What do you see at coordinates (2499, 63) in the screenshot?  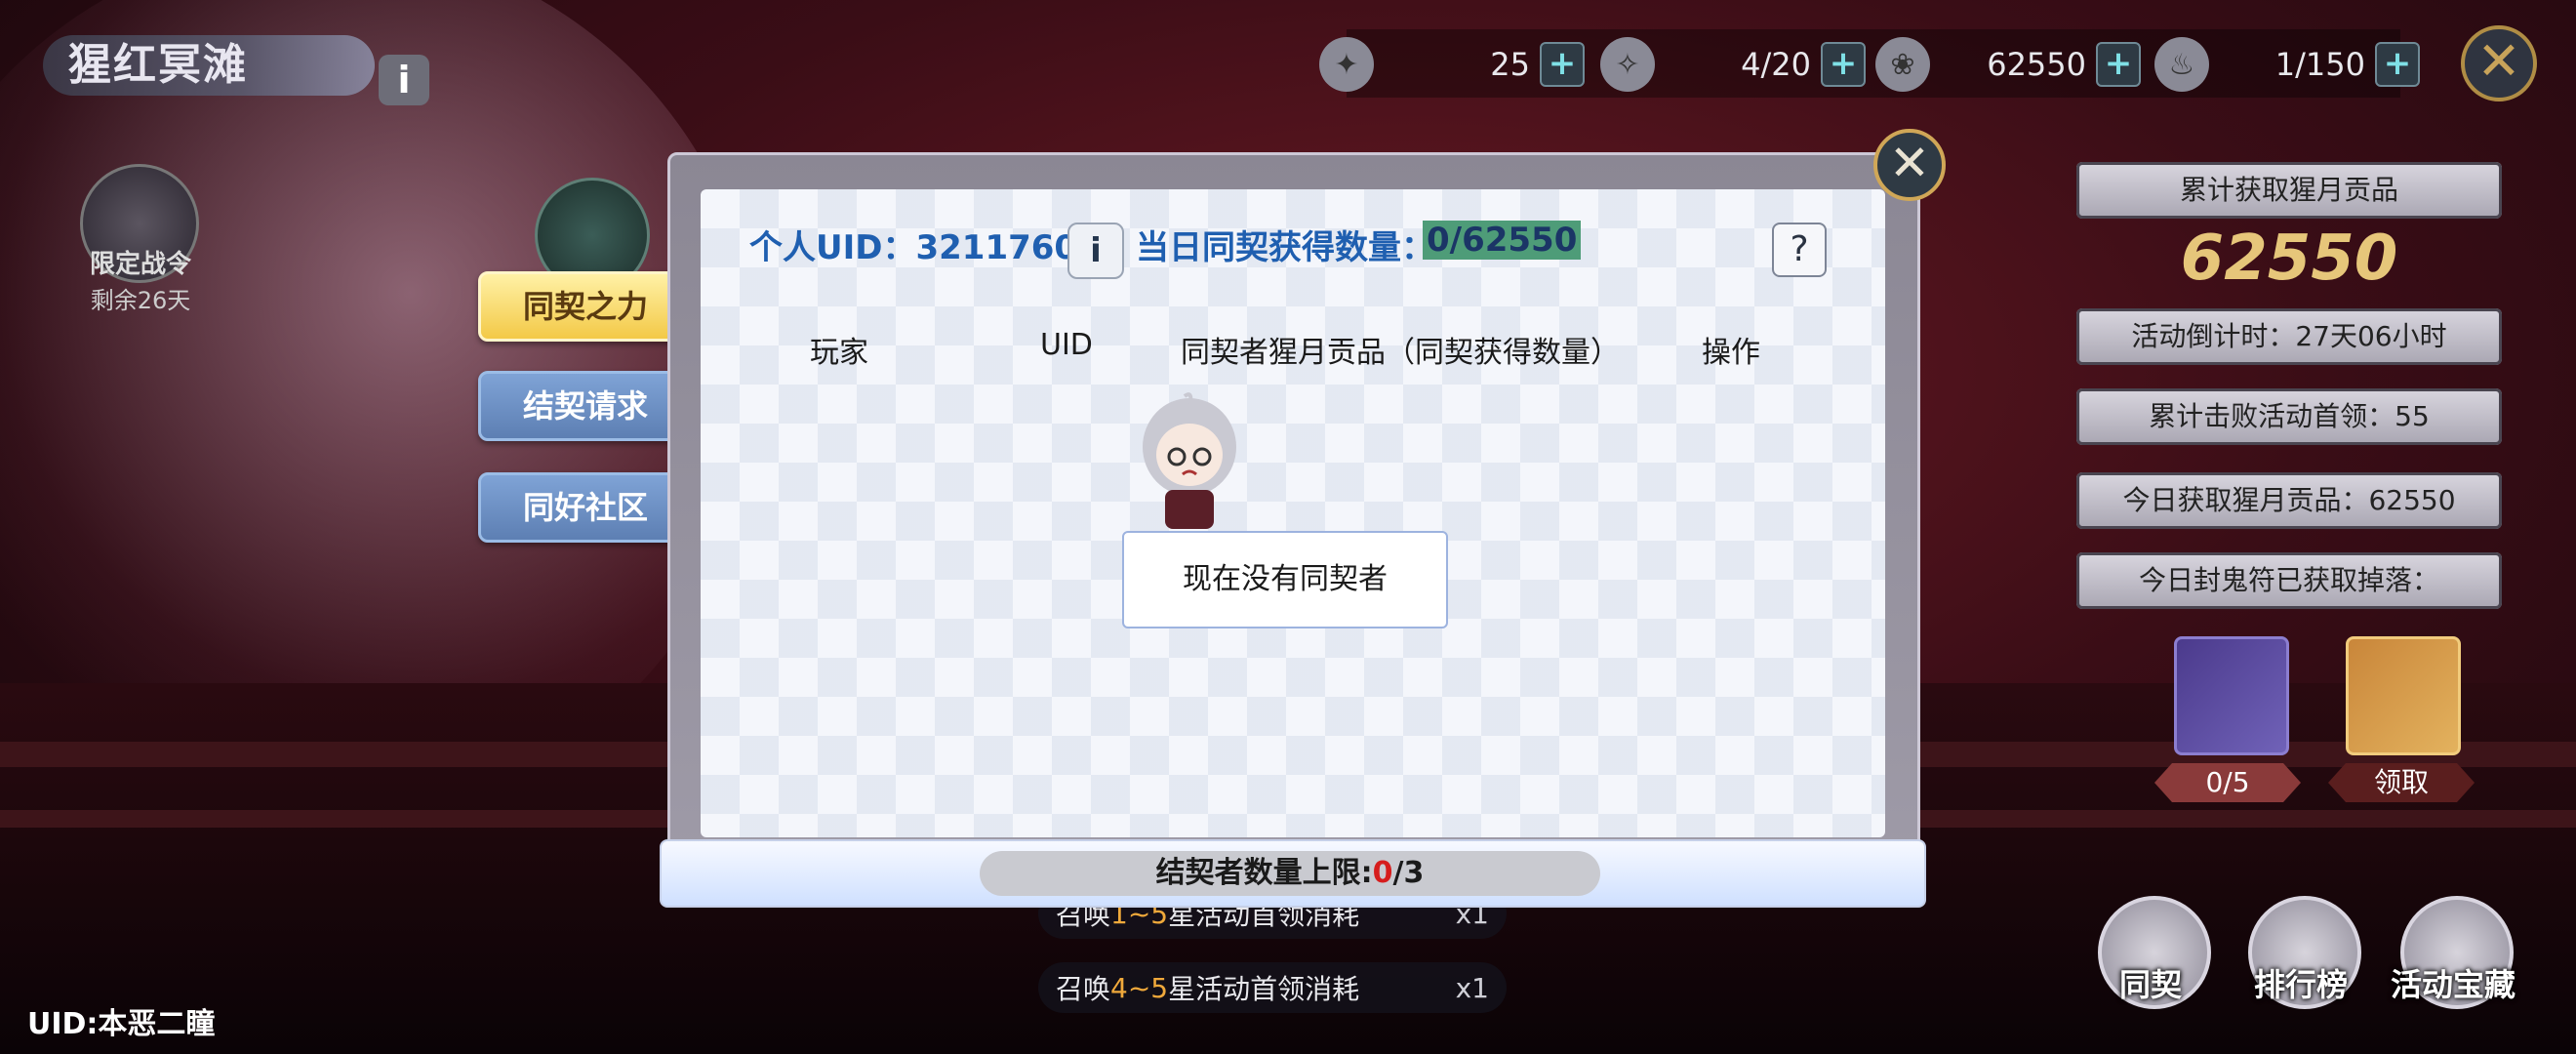 I see `close-event-button: ✕` at bounding box center [2499, 63].